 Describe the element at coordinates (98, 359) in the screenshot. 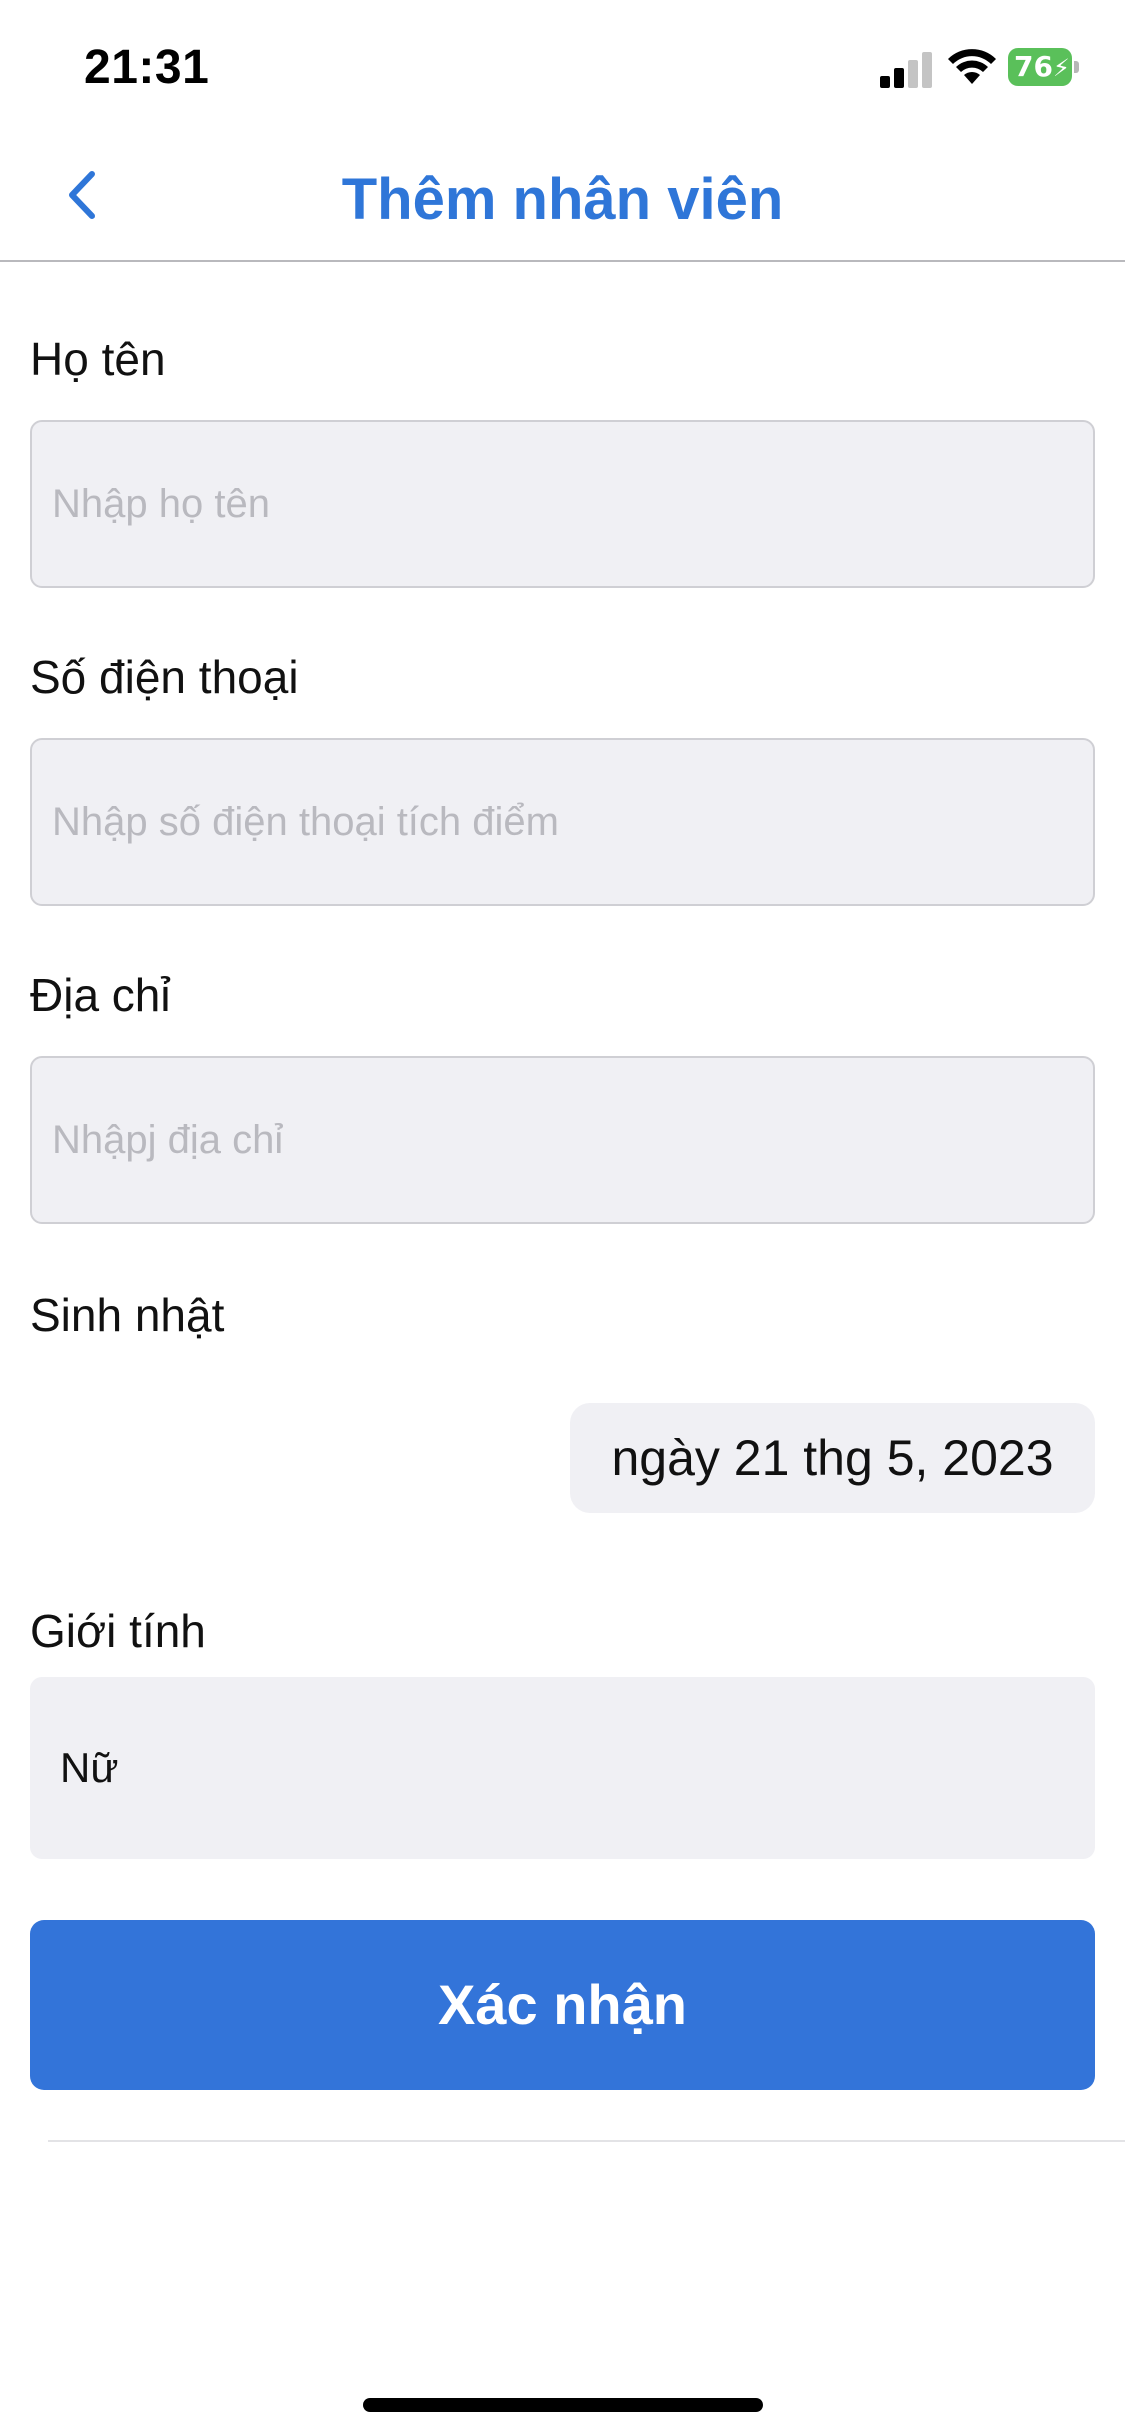

I see `name-label: Họ tên` at that location.